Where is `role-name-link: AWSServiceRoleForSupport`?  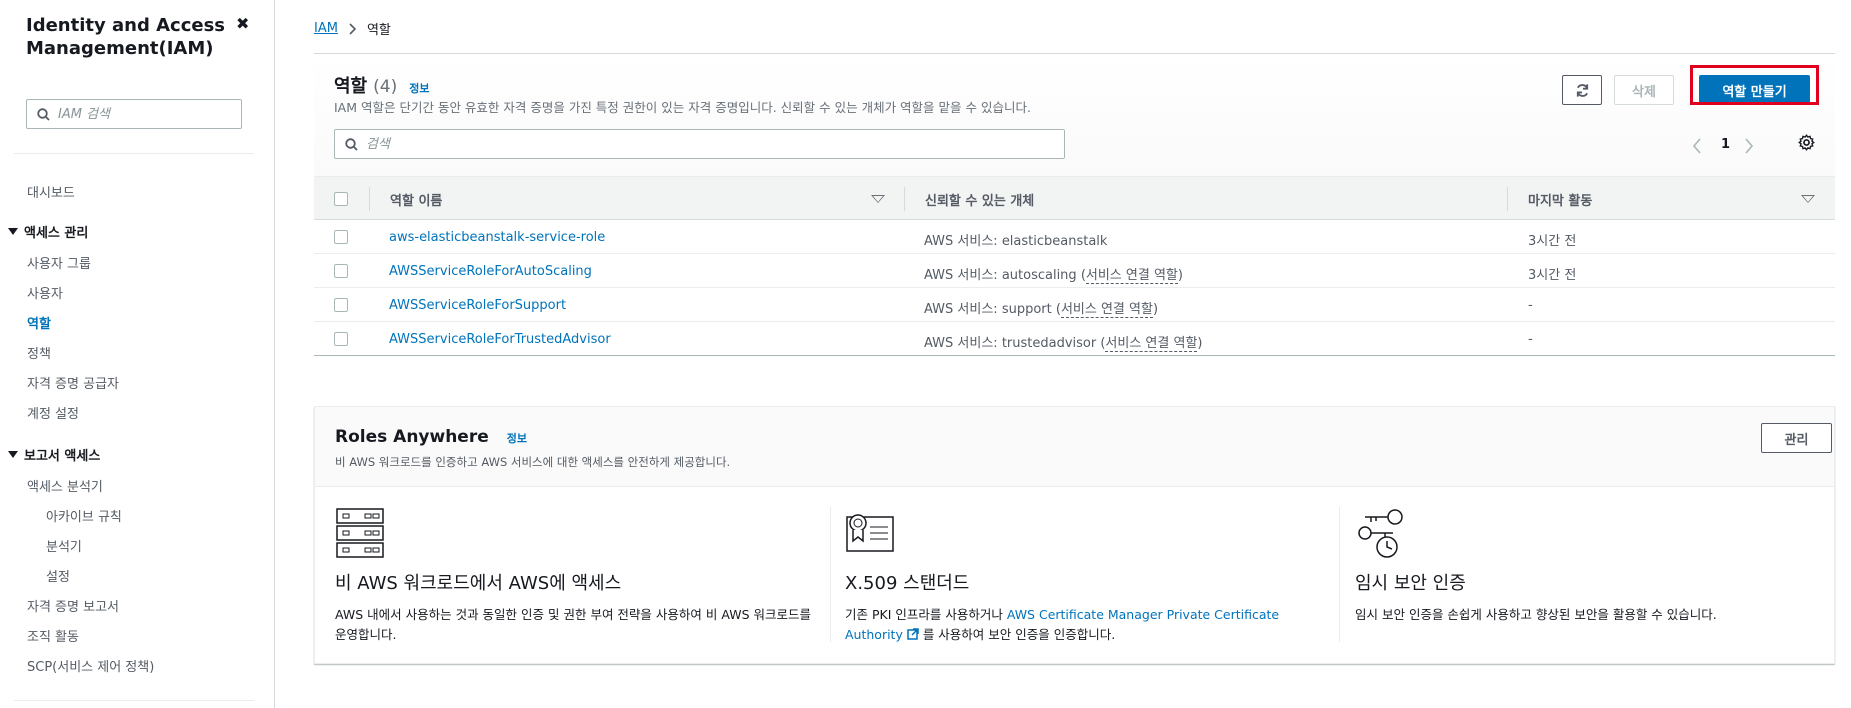
role-name-link: AWSServiceRoleForSupport is located at coordinates (477, 305).